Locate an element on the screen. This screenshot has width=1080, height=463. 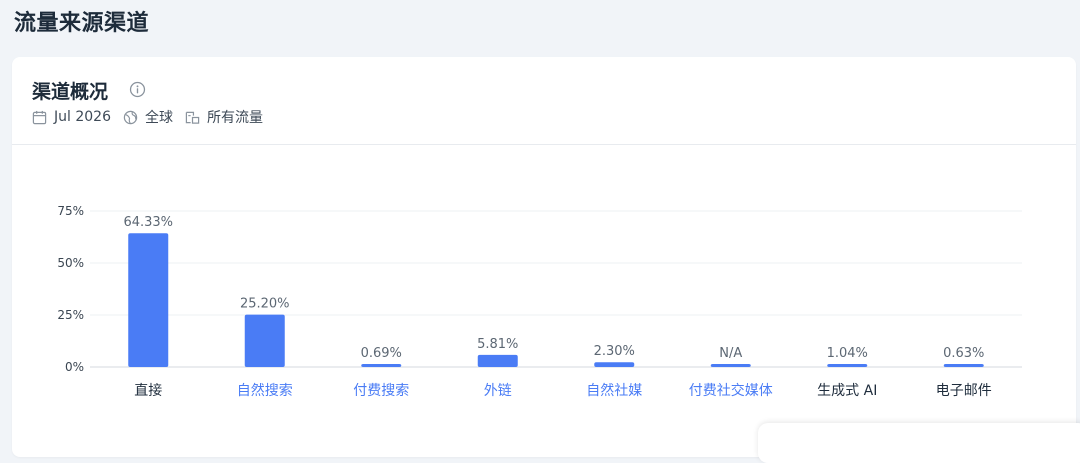
y-tick-label: 50% is located at coordinates (70, 263).